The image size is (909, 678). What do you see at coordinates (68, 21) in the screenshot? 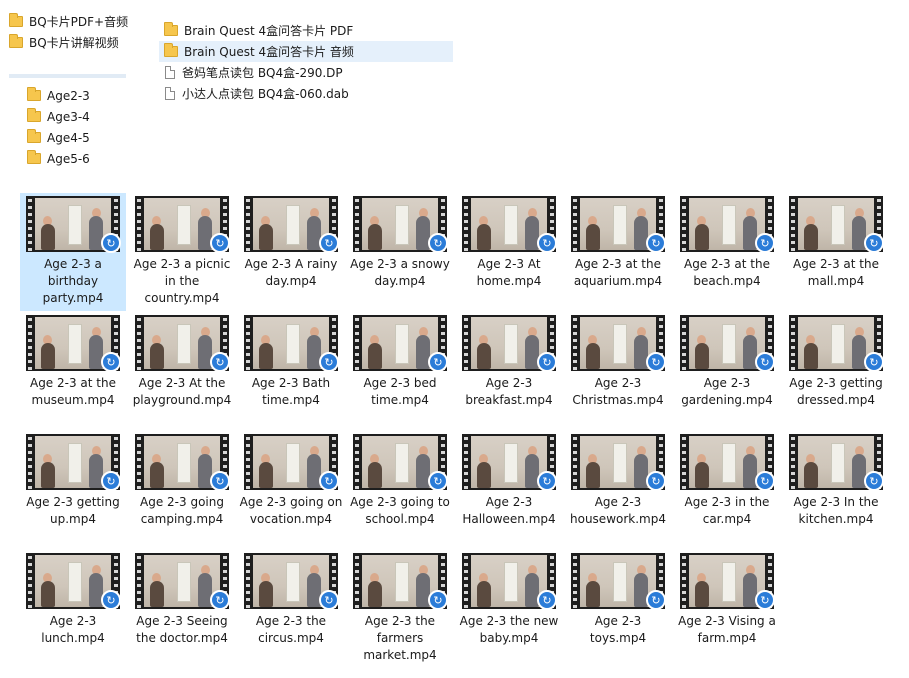
I see `nav-item-bq-pdf-audio: BQ卡片PDF+音频` at bounding box center [68, 21].